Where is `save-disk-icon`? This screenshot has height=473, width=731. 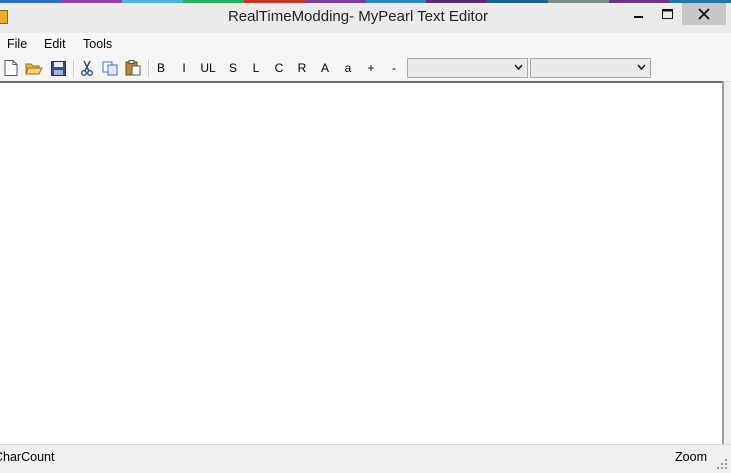
save-disk-icon is located at coordinates (58, 68).